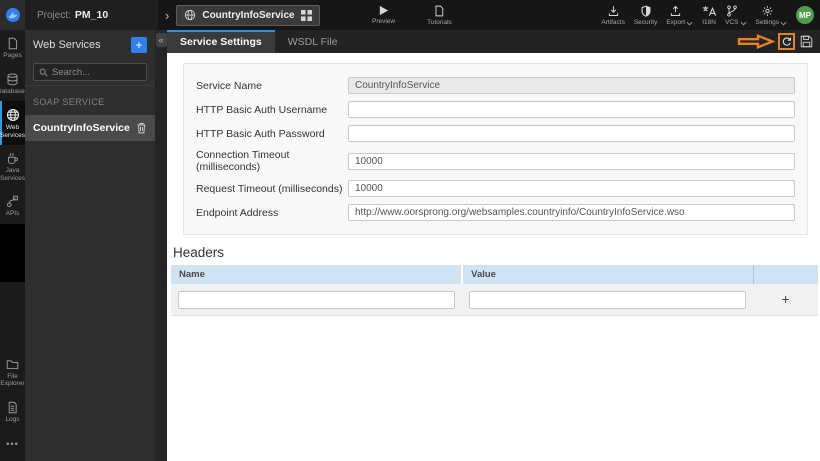  I want to click on field-label: Connection Timeout (milliseconds), so click(243, 161).